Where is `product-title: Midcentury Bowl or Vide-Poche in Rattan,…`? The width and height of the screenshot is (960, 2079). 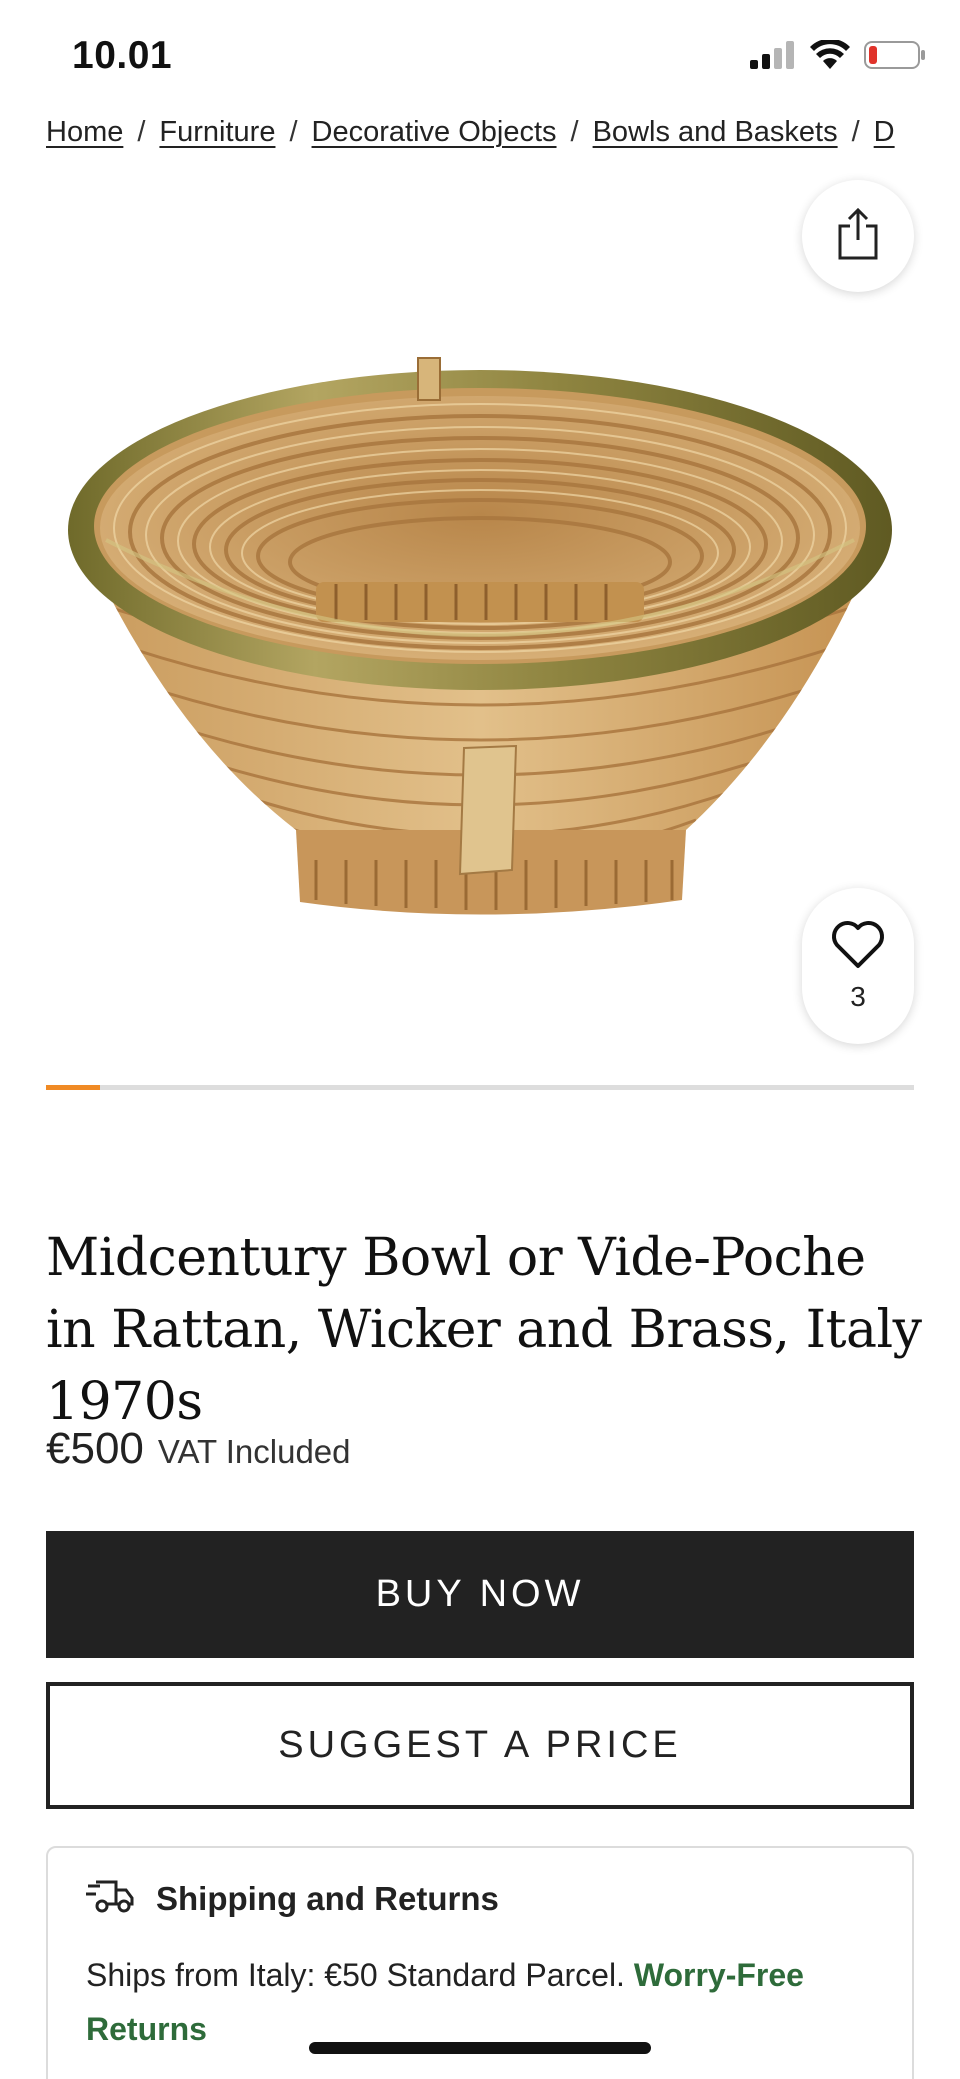 product-title: Midcentury Bowl or Vide-Poche in Rattan,… is located at coordinates (484, 1330).